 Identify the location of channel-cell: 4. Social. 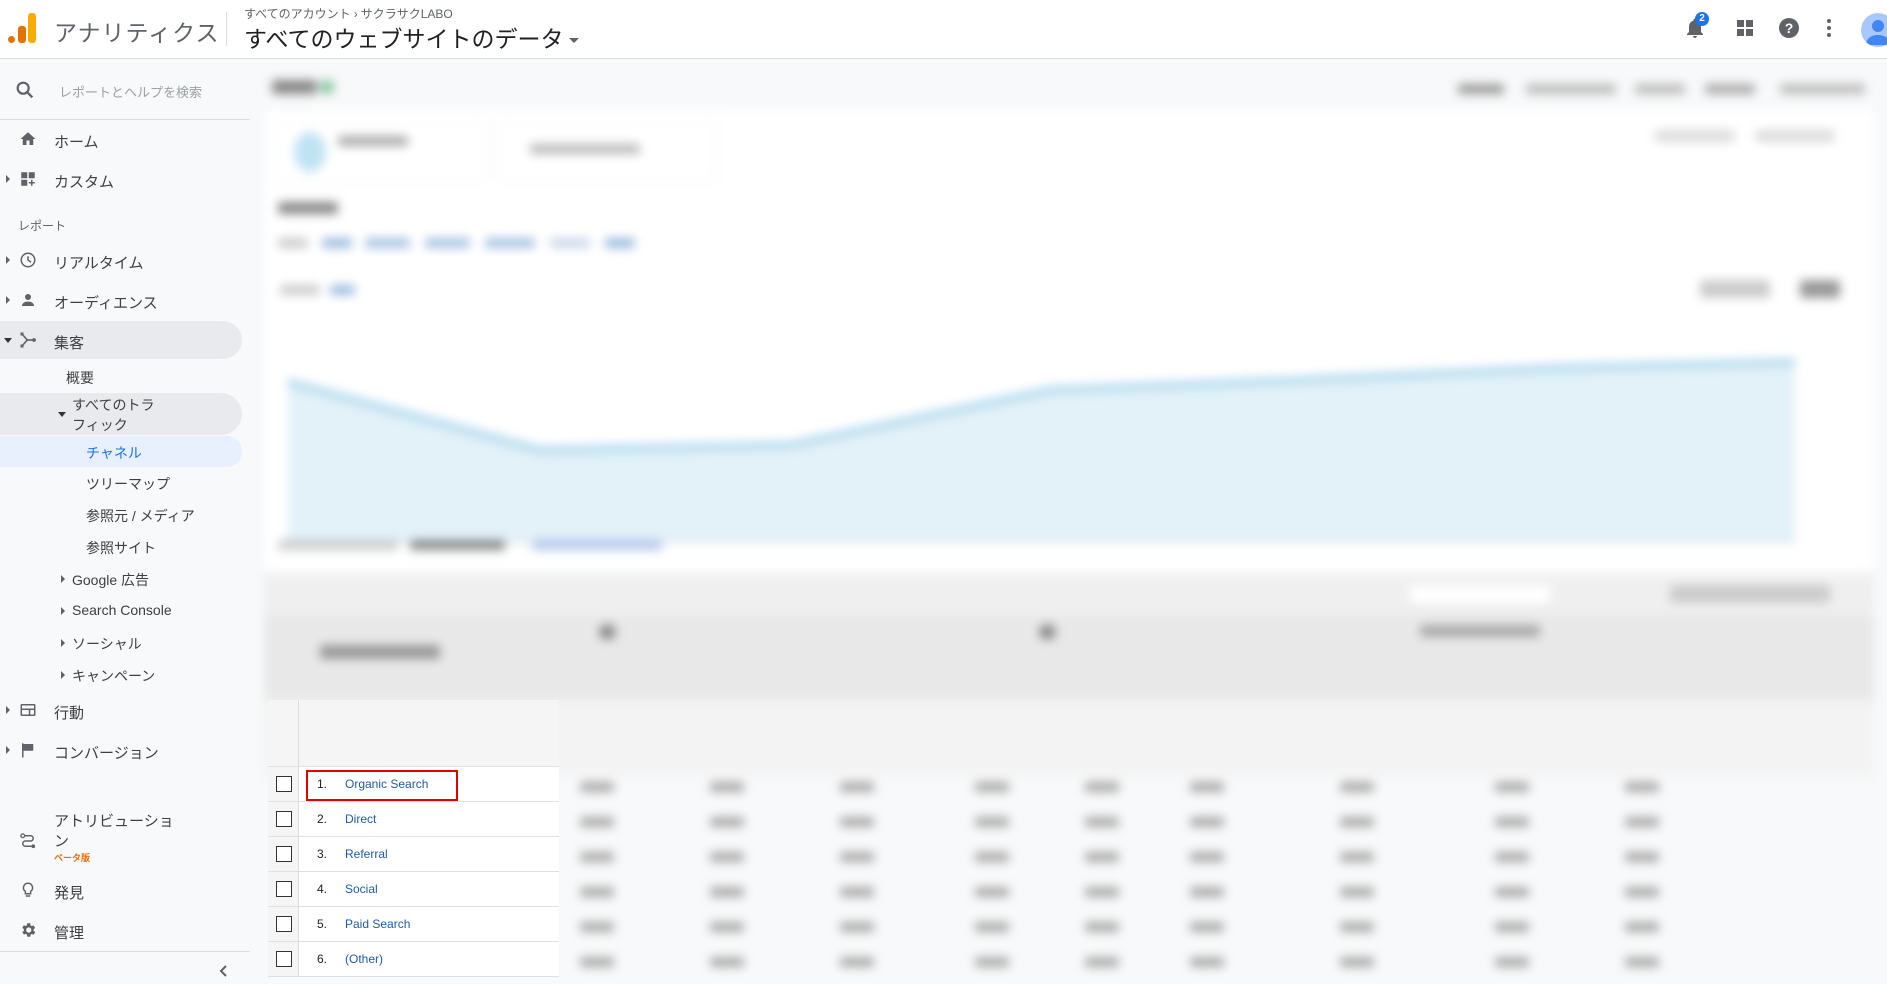
(429, 889).